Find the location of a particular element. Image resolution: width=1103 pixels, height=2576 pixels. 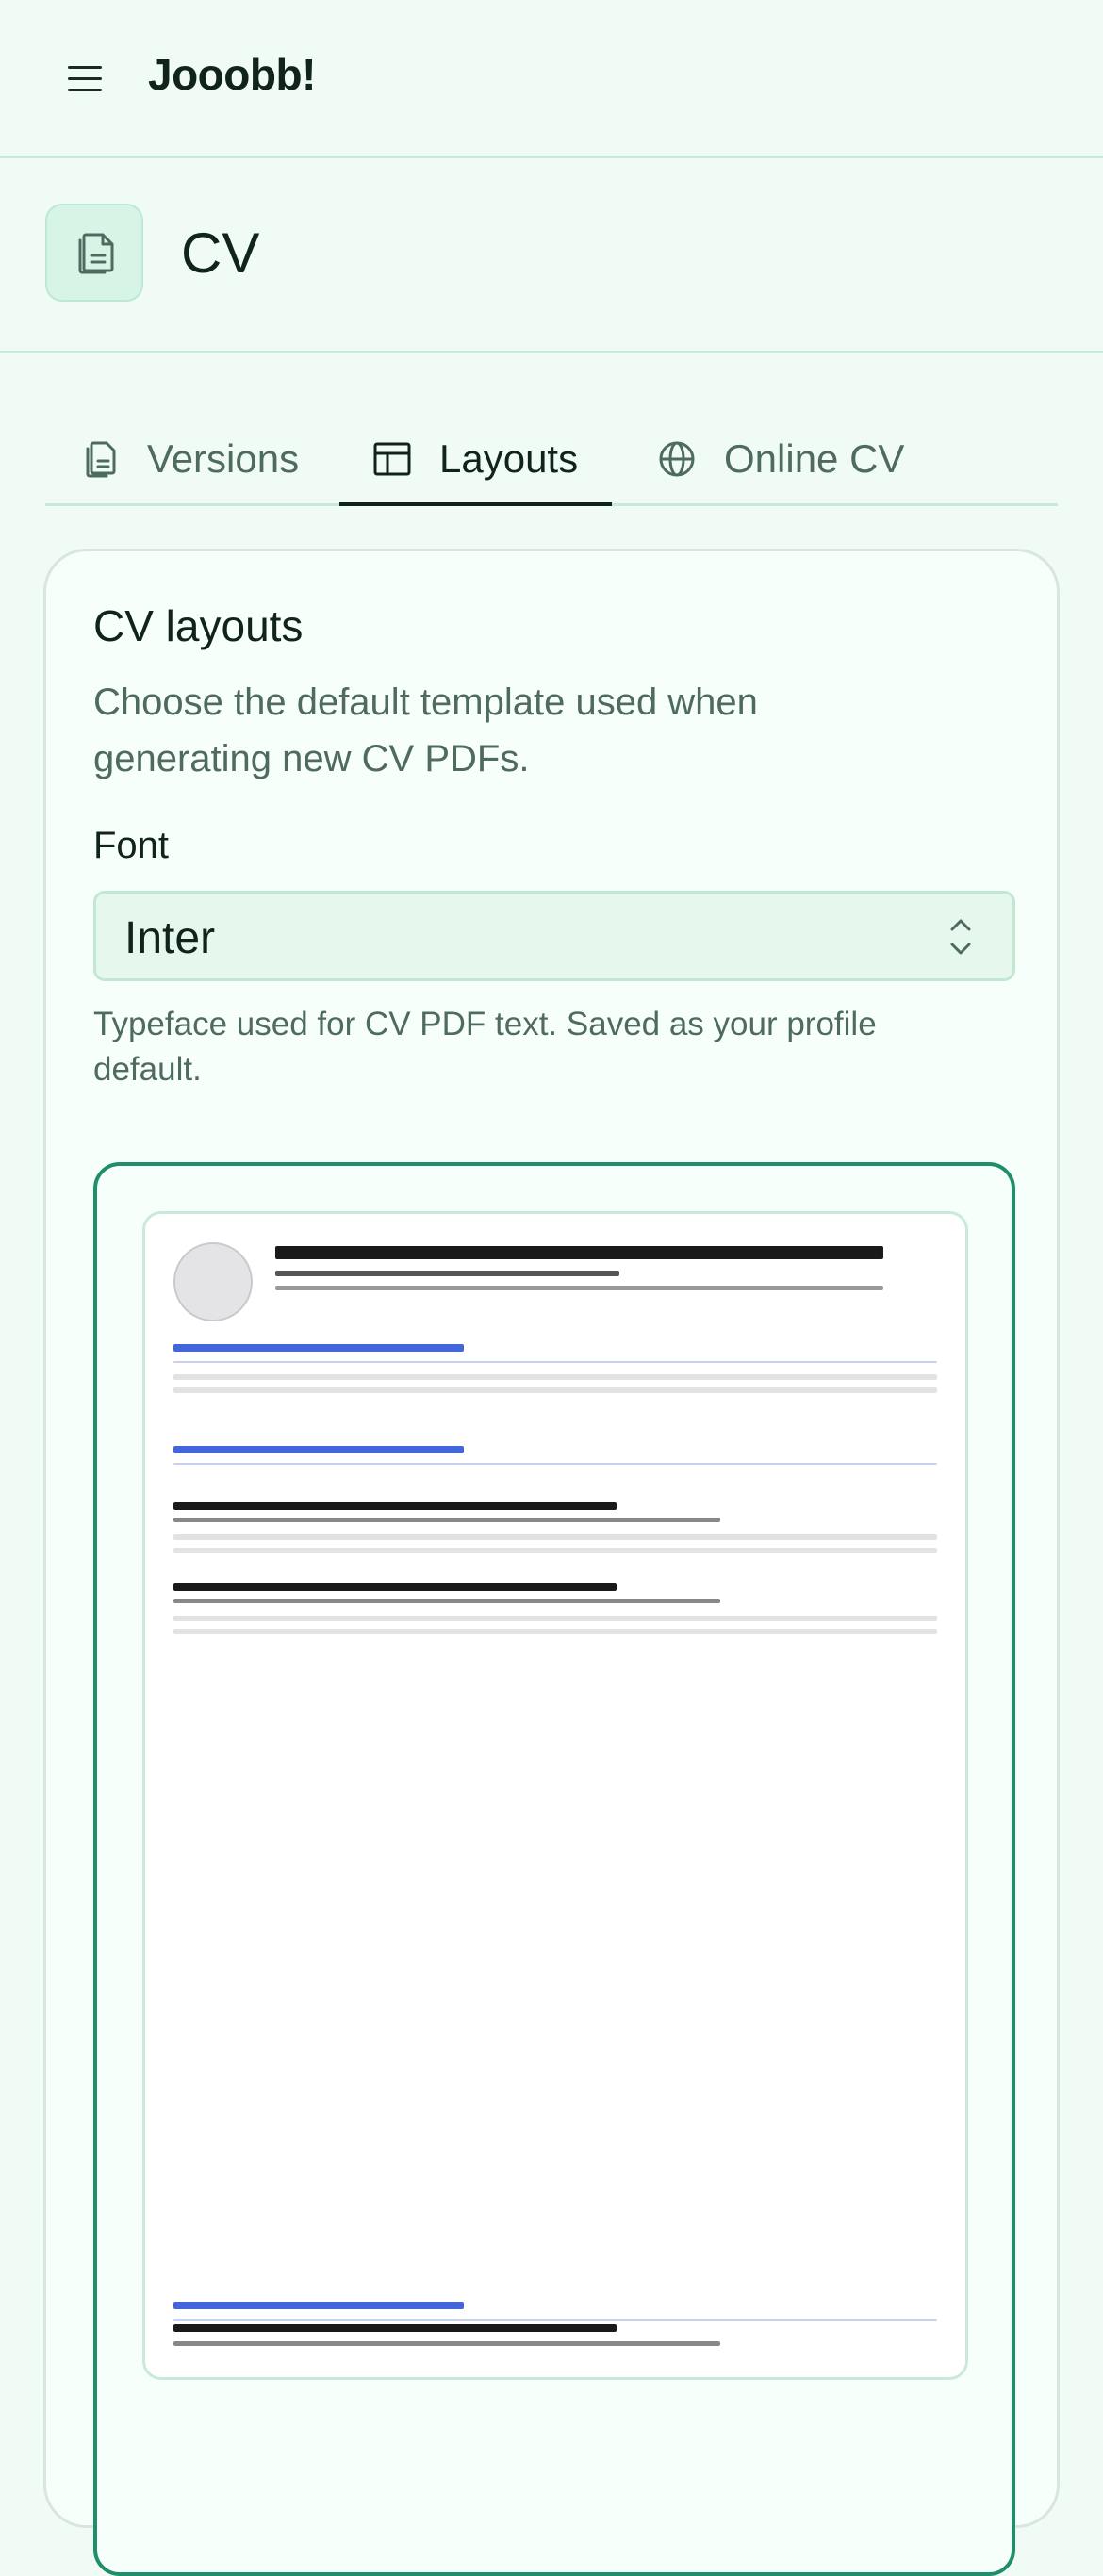

font-label: Font is located at coordinates (131, 845).